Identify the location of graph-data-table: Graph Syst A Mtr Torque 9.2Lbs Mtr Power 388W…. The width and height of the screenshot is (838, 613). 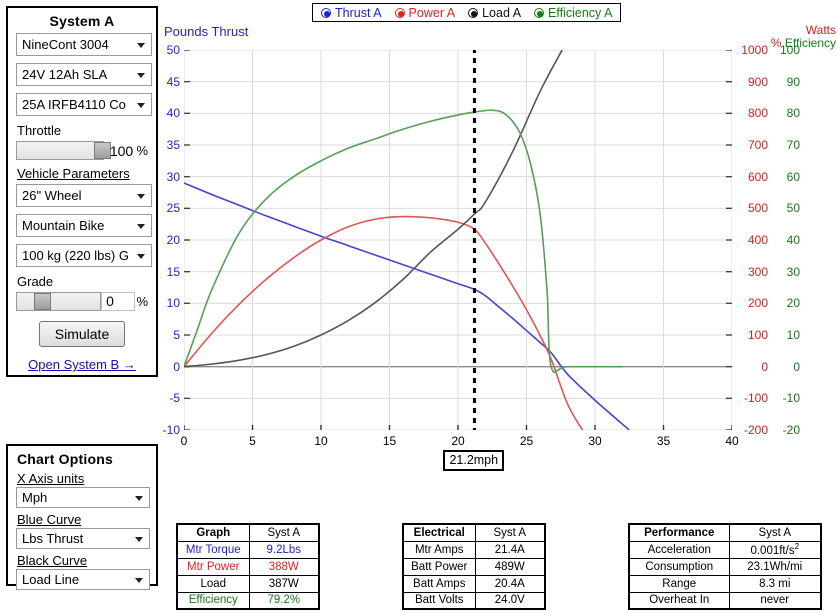
(248, 566).